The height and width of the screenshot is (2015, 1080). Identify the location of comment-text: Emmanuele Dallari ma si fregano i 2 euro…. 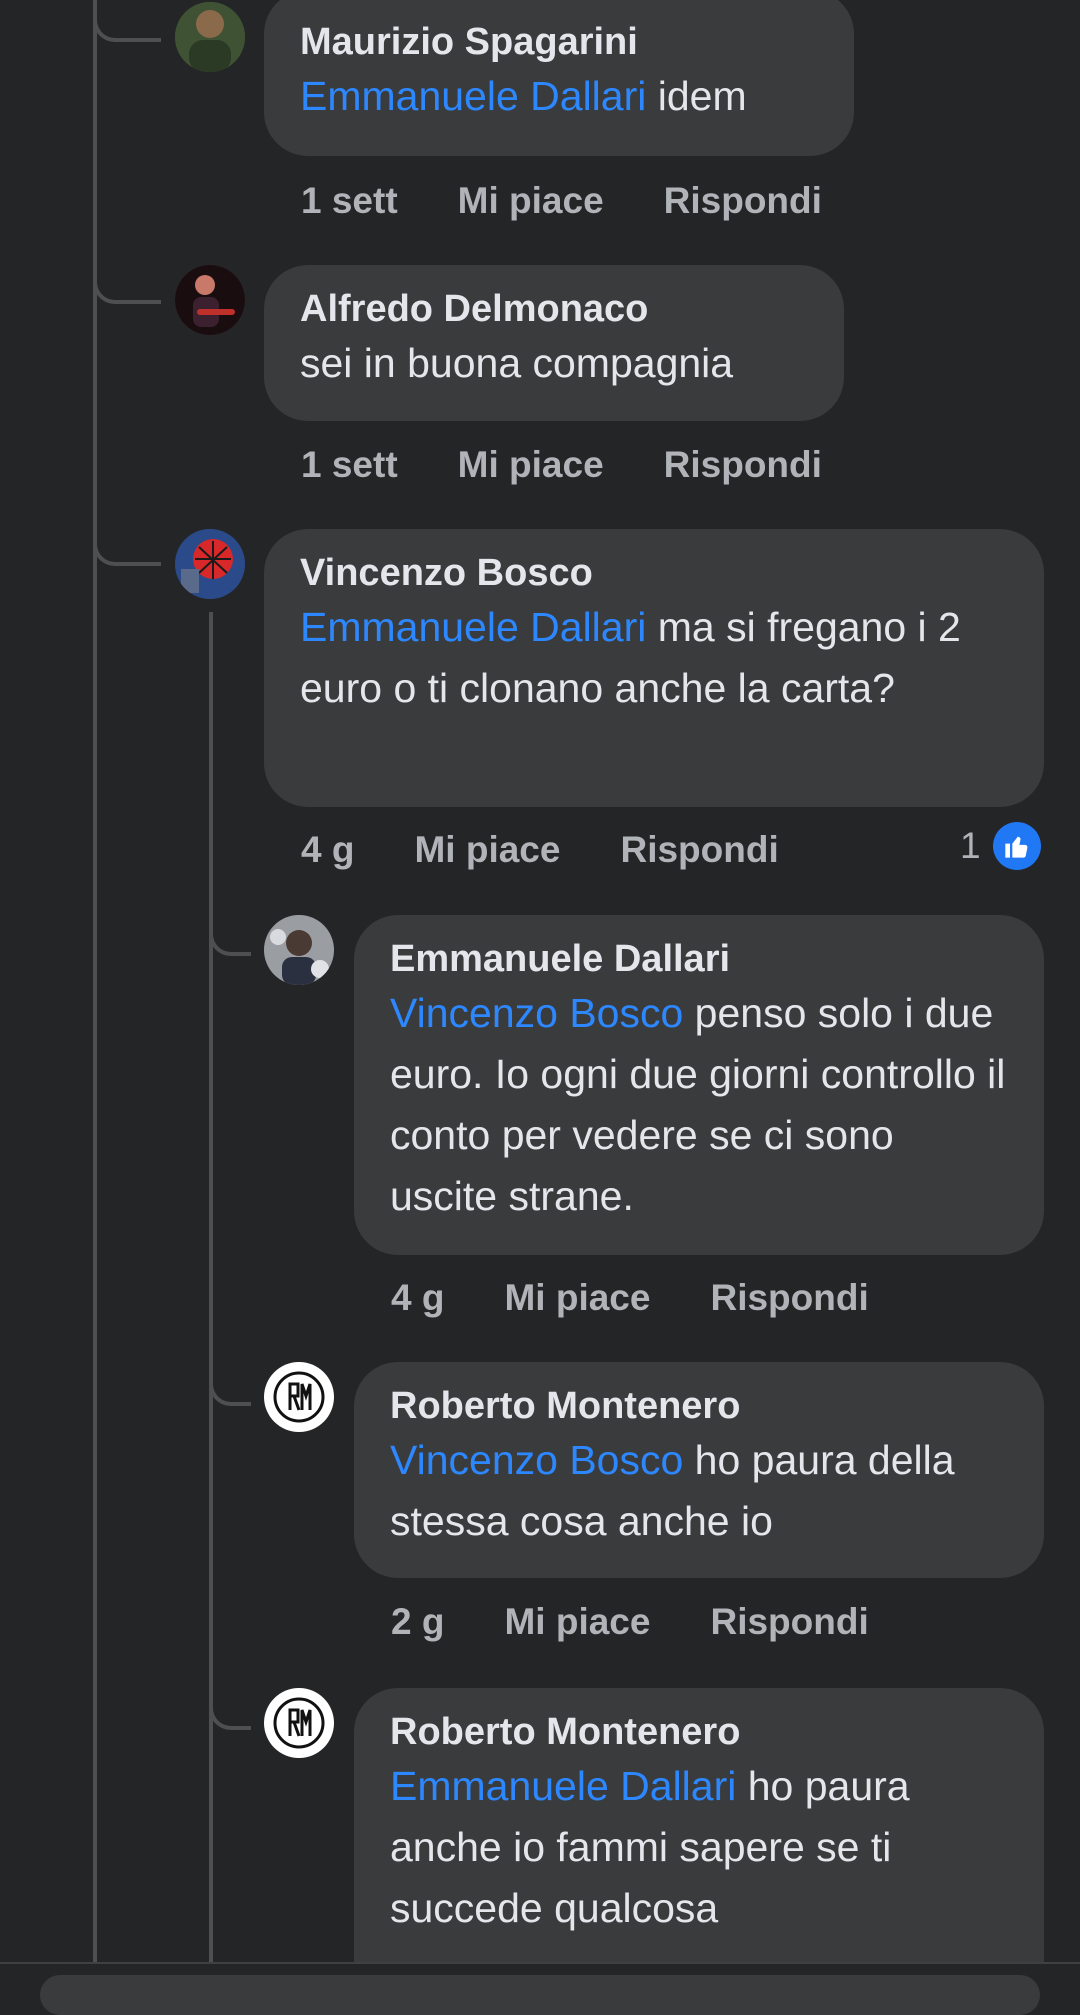
(630, 657).